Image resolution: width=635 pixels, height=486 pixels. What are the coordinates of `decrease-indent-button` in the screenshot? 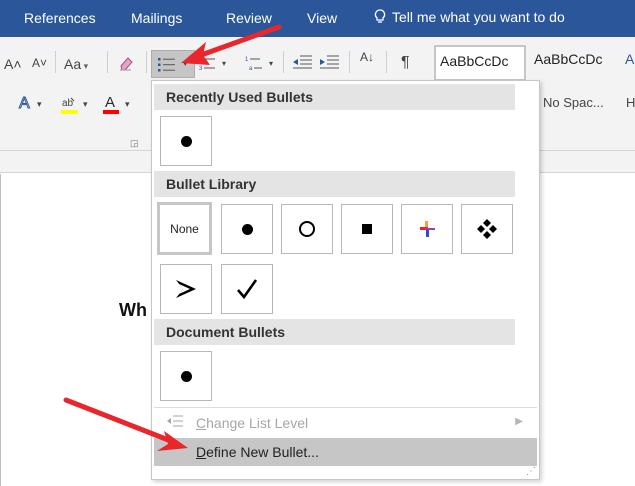 It's located at (302, 63).